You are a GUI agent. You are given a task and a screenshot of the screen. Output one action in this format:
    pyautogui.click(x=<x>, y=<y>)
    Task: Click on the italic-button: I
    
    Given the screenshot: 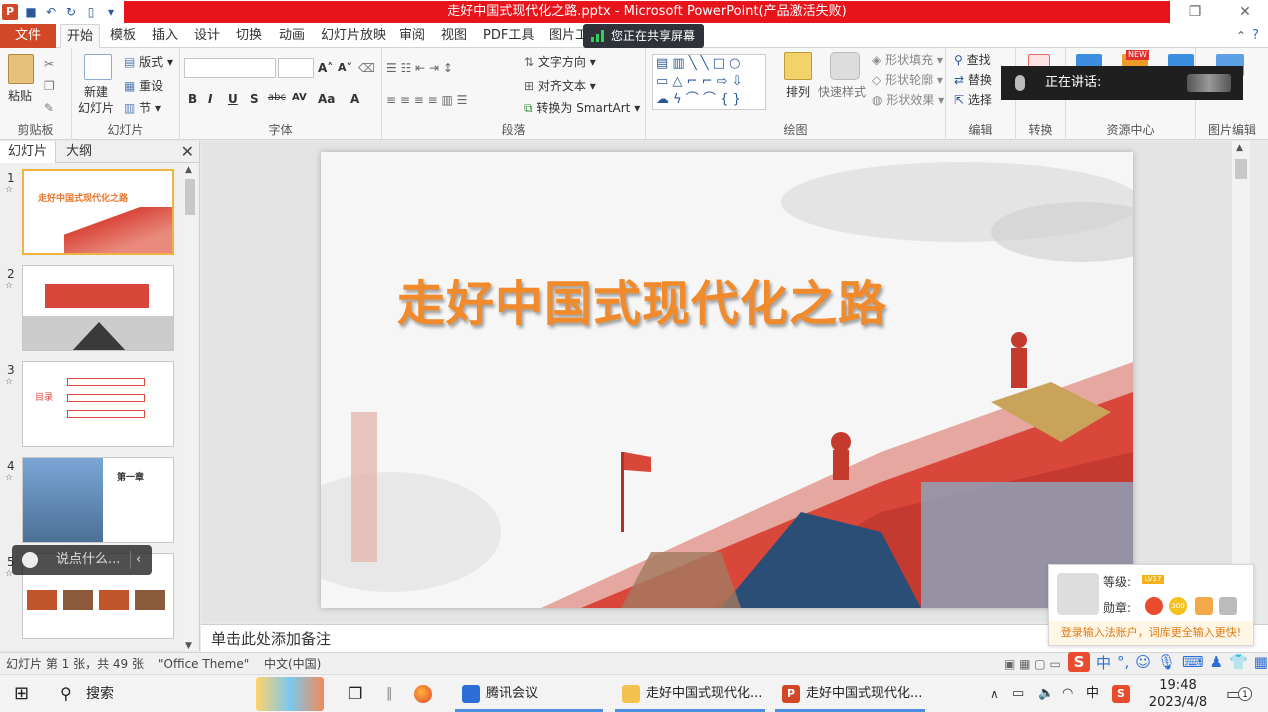 What is the action you would take?
    pyautogui.click(x=210, y=99)
    